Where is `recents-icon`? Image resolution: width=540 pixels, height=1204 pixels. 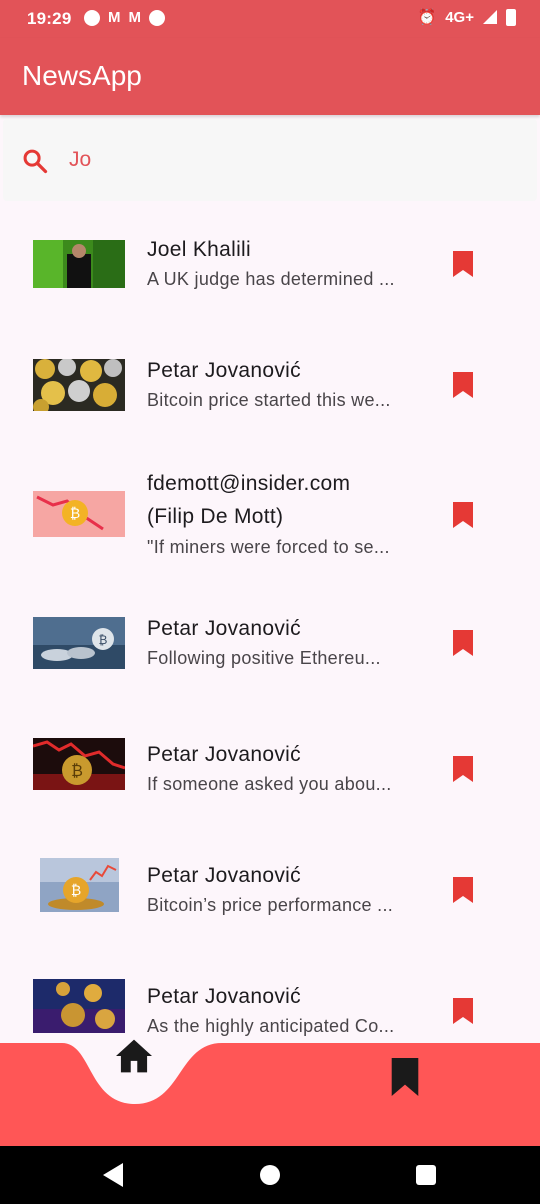
recents-icon is located at coordinates (426, 1175).